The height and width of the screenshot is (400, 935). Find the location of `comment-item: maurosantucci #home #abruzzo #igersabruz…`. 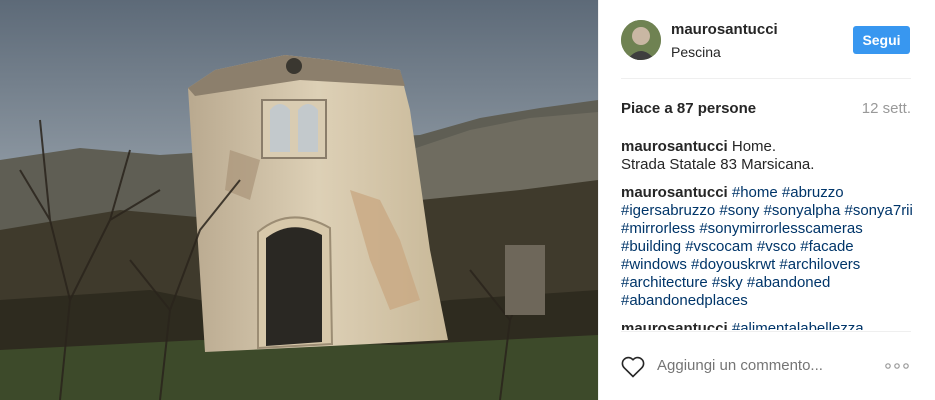

comment-item: maurosantucci #home #abruzzo #igersabruz… is located at coordinates (767, 247).